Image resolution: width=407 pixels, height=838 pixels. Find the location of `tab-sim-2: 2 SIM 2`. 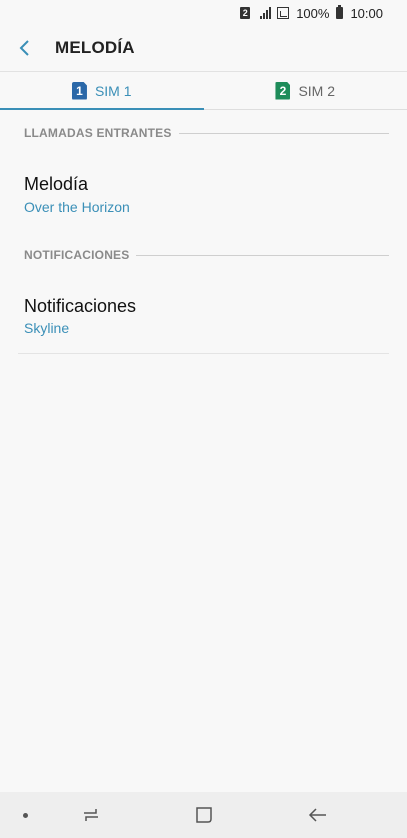

tab-sim-2: 2 SIM 2 is located at coordinates (305, 90).